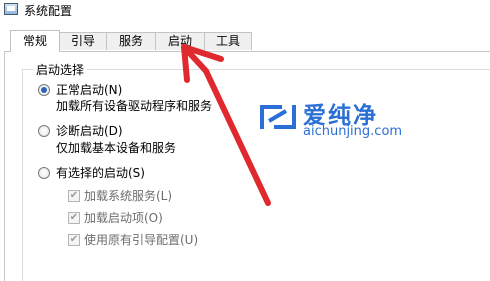  Describe the element at coordinates (44, 173) in the screenshot. I see `selective-startup-radio` at that location.